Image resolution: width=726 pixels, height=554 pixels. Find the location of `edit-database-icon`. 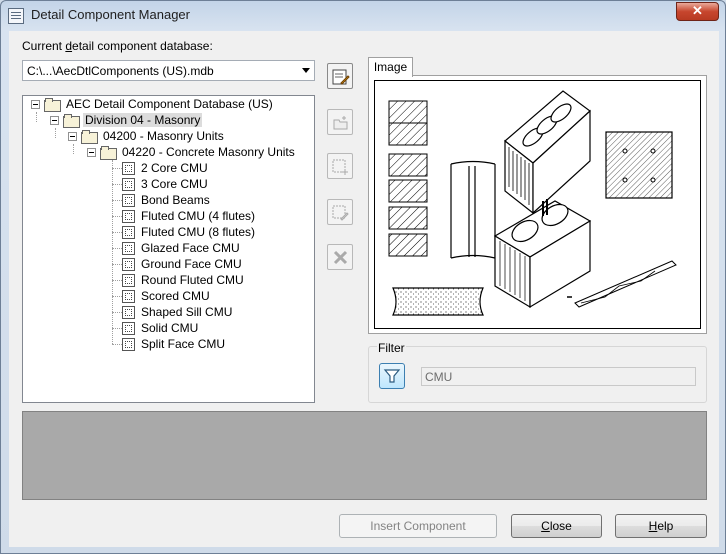

edit-database-icon is located at coordinates (341, 77).